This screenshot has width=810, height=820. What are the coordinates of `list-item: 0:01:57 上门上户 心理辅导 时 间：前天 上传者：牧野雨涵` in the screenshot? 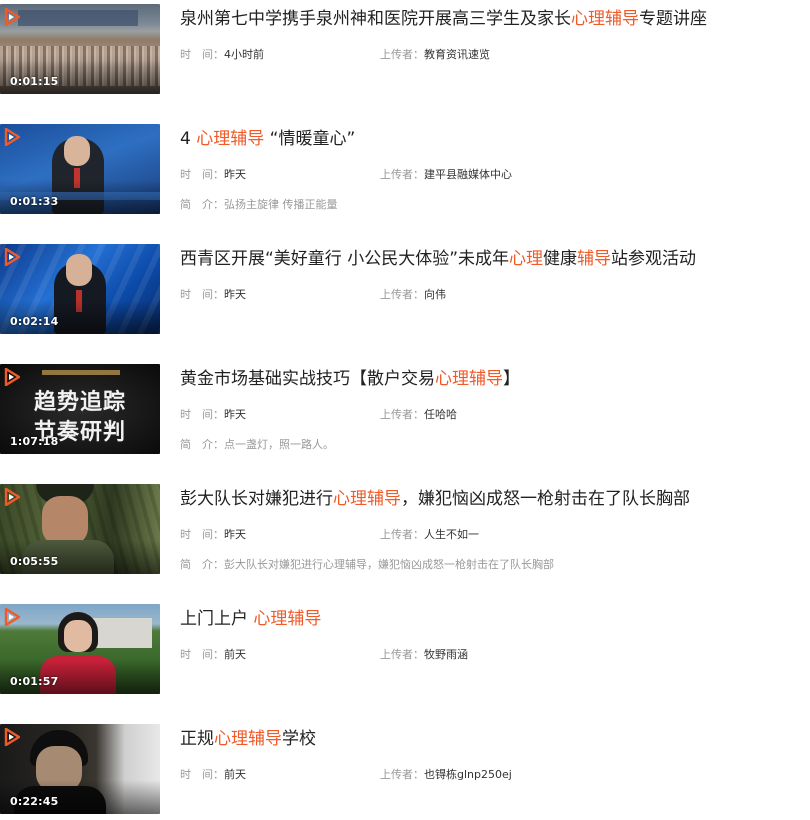 It's located at (405, 650).